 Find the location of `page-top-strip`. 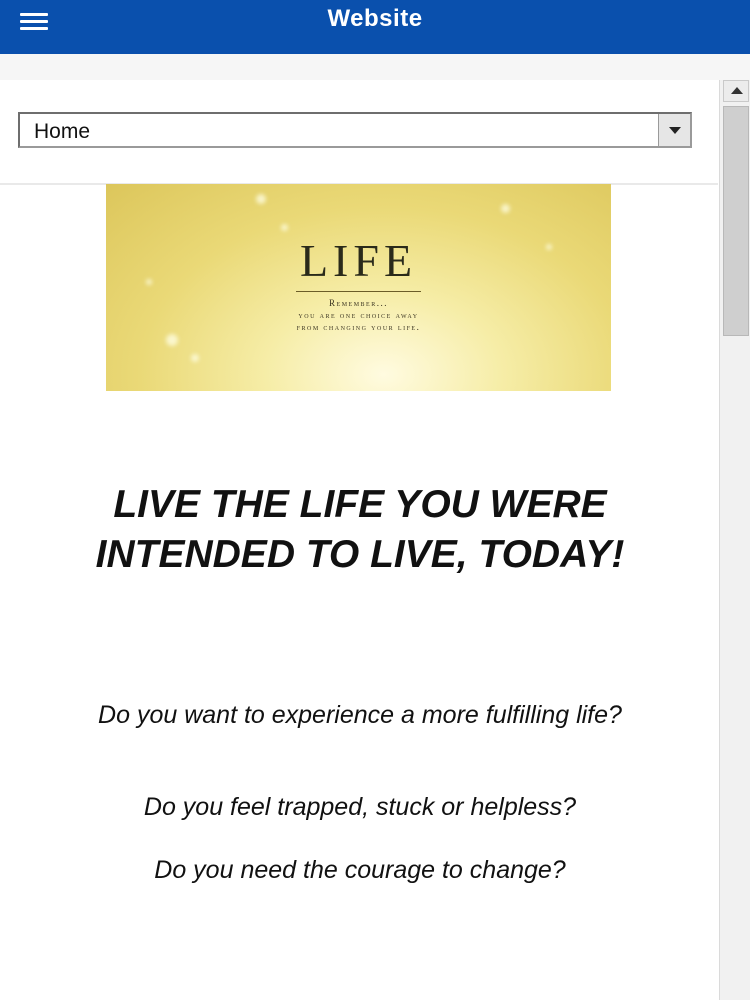

page-top-strip is located at coordinates (375, 67).